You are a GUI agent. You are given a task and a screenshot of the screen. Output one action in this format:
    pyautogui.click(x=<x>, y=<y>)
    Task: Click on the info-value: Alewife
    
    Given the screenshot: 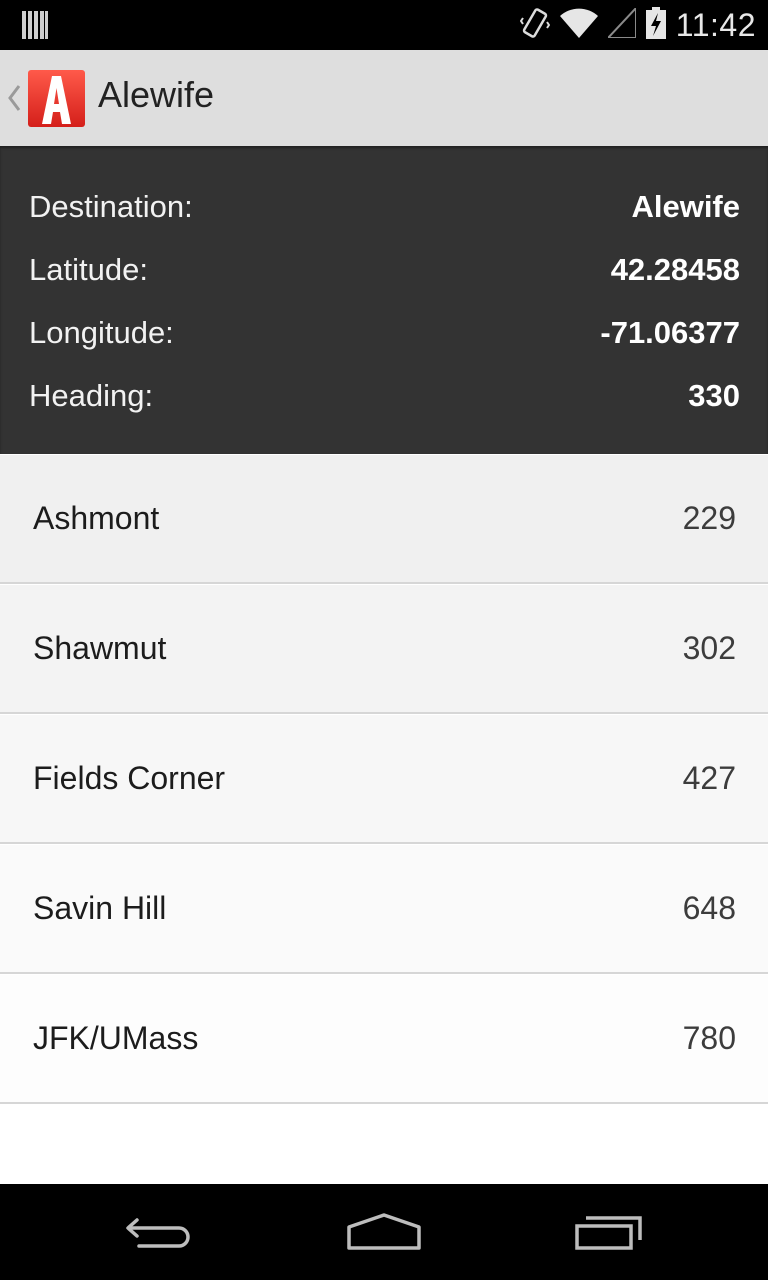 What is the action you would take?
    pyautogui.click(x=685, y=206)
    